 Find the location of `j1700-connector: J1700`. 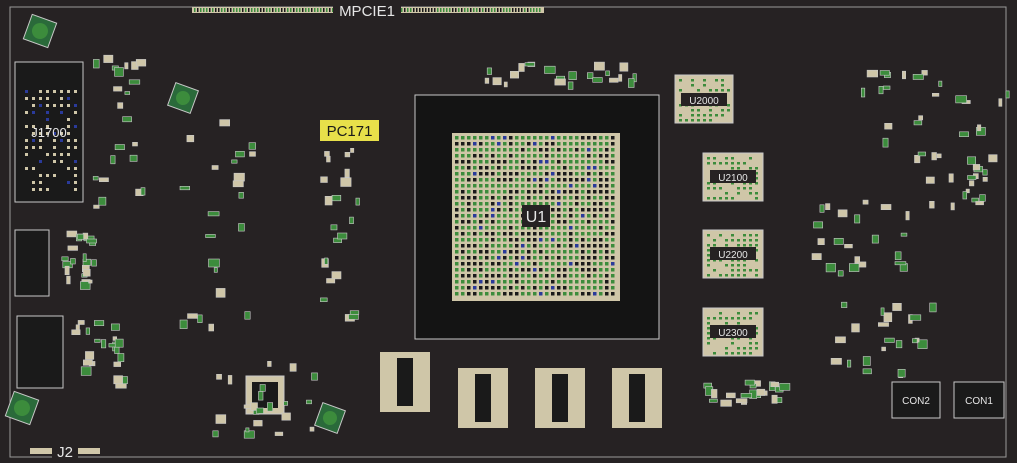

j1700-connector: J1700 is located at coordinates (49, 132).